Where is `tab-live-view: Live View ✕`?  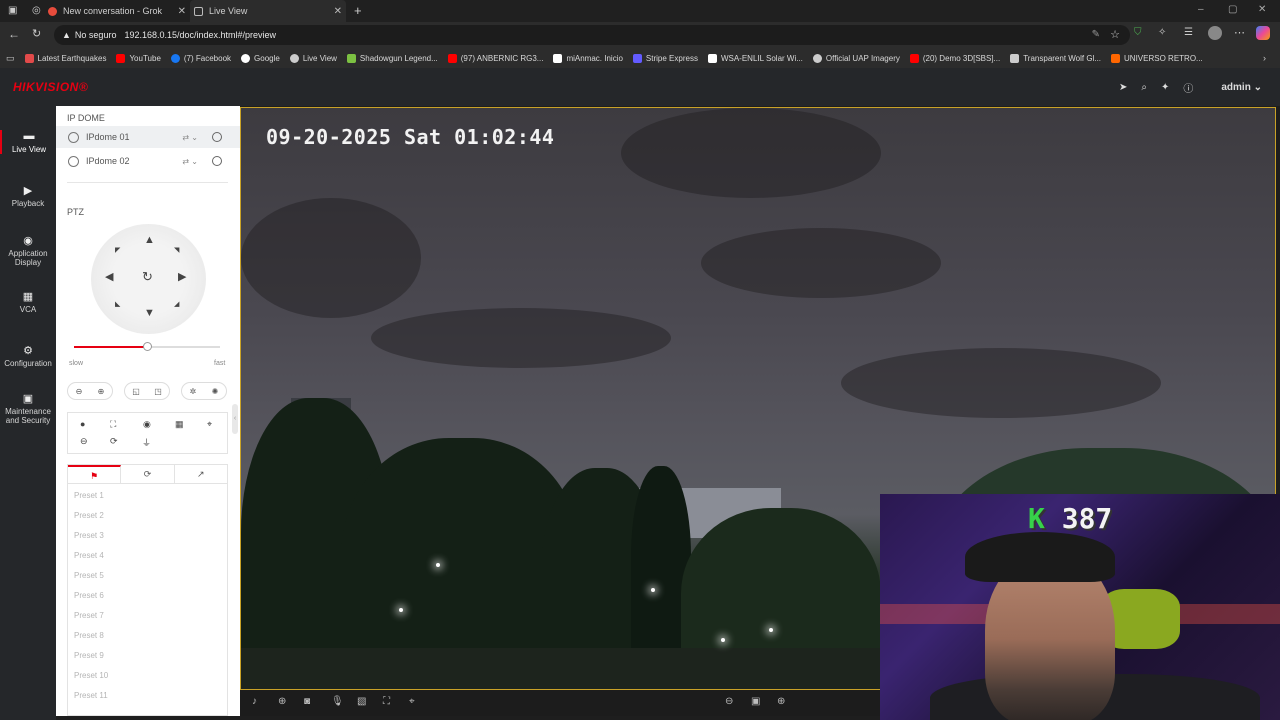
tab-live-view: Live View ✕ is located at coordinates (268, 11).